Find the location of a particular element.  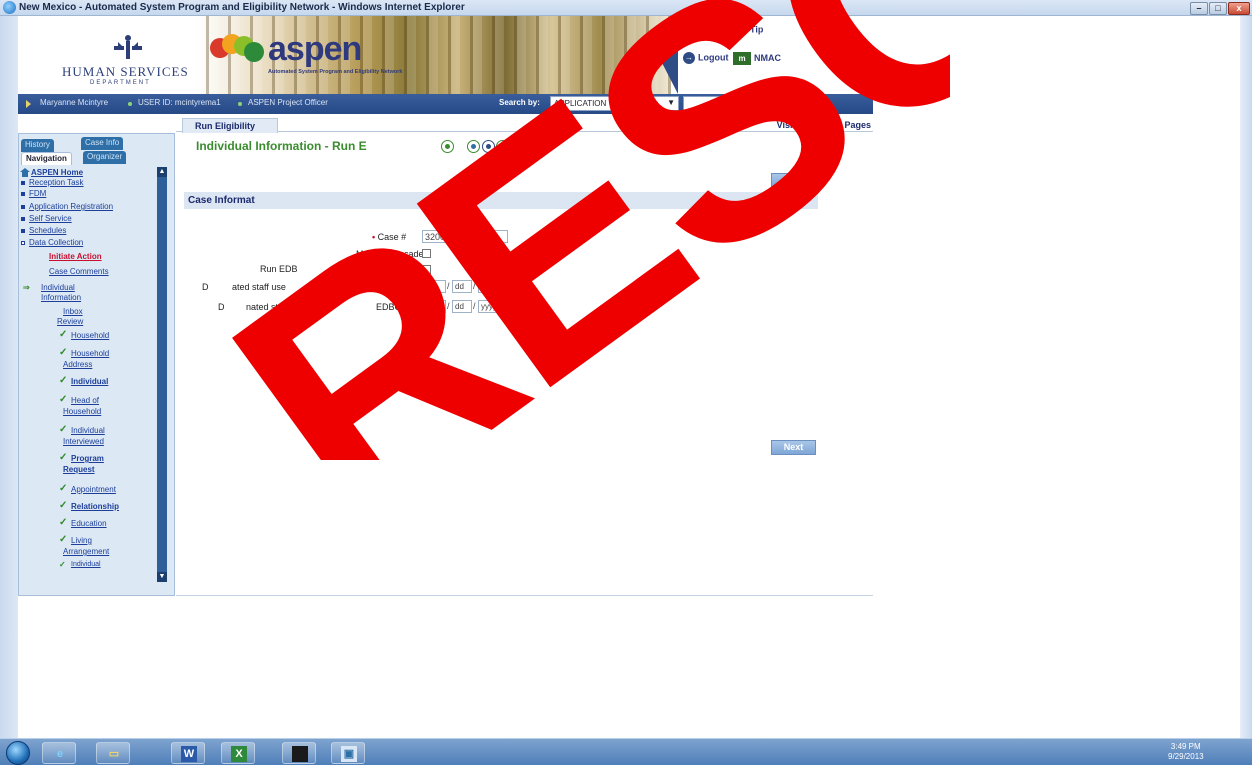

nav-self-service: Self Service is located at coordinates (50, 218).